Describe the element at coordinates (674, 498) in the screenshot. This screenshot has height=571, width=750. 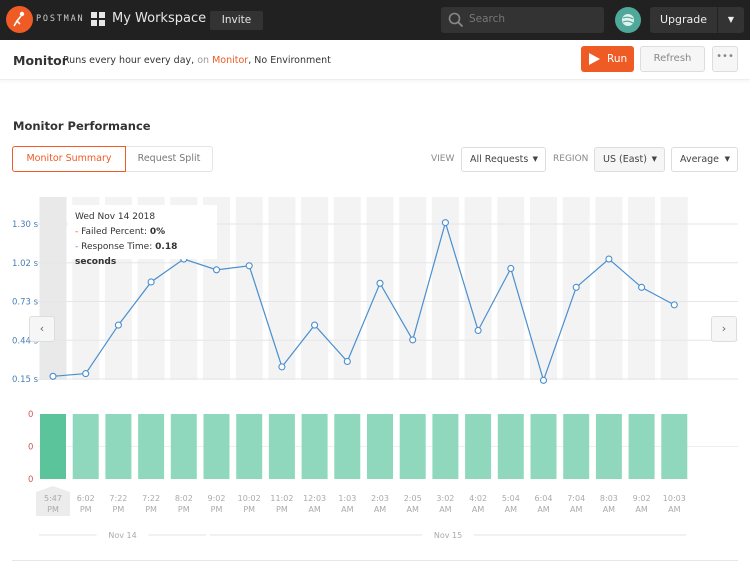
I see `x-tick-label: 10:03` at that location.